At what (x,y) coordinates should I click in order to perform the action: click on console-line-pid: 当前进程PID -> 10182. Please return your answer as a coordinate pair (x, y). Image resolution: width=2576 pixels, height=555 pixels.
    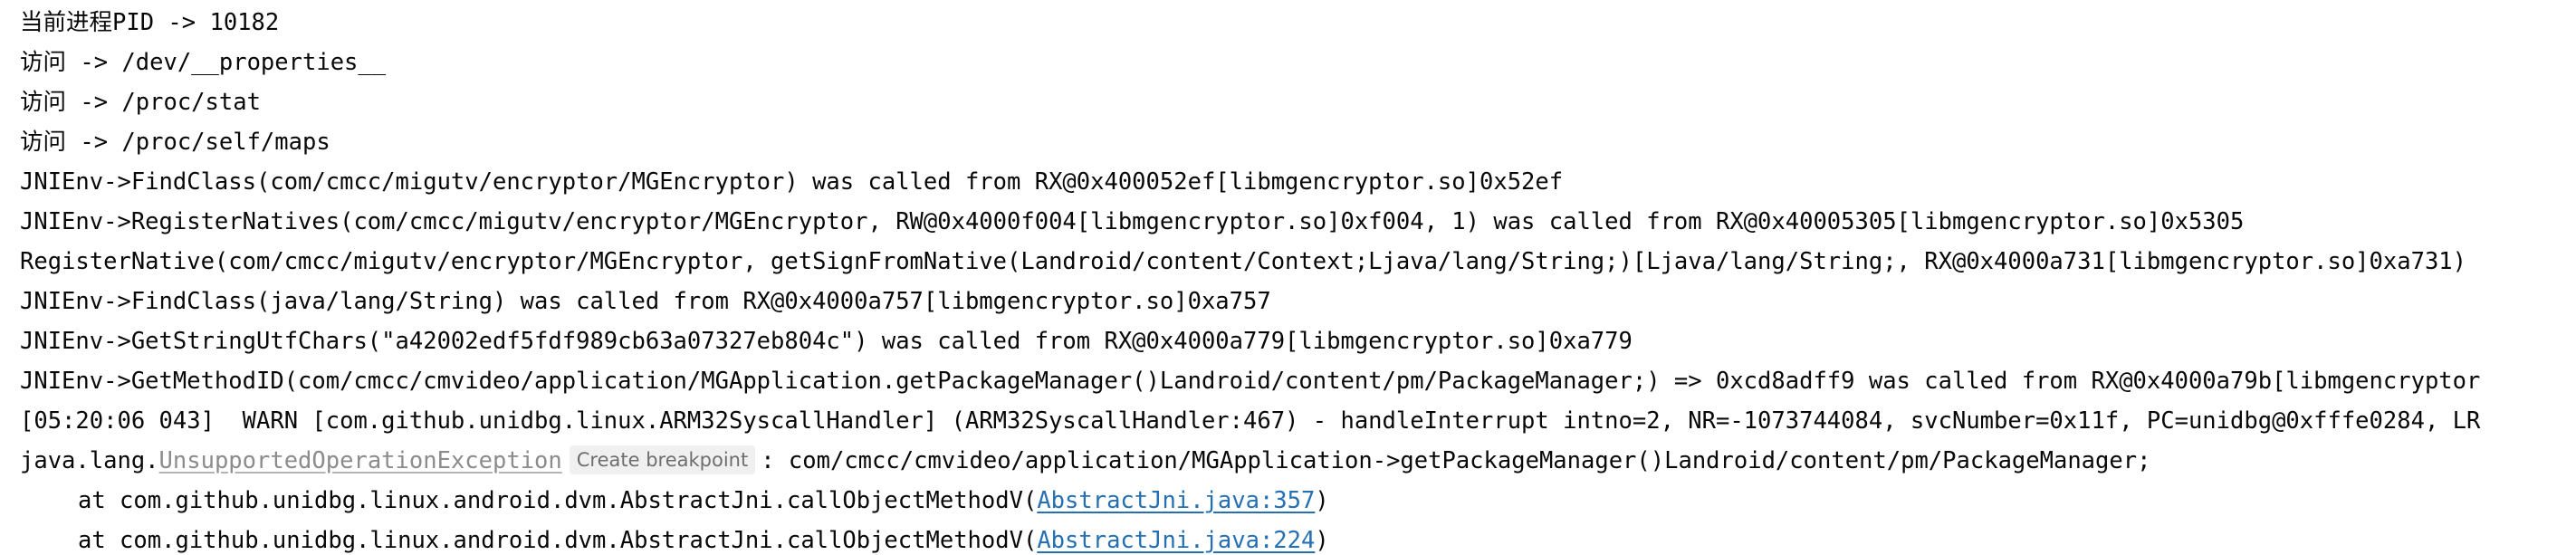
    Looking at the image, I should click on (150, 22).